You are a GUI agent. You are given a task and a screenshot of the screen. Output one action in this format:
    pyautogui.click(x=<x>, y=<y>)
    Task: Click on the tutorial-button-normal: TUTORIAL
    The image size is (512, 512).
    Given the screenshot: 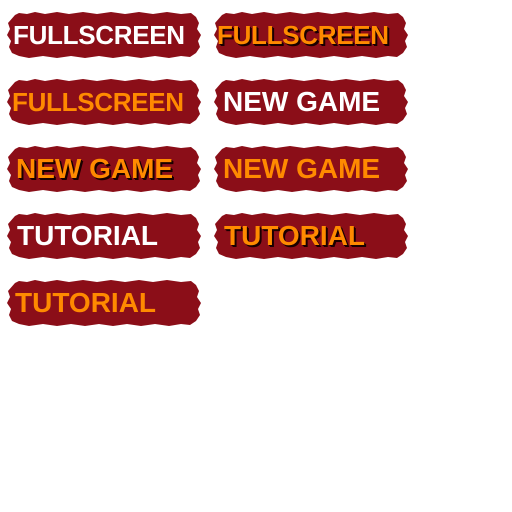 What is the action you would take?
    pyautogui.click(x=103, y=236)
    